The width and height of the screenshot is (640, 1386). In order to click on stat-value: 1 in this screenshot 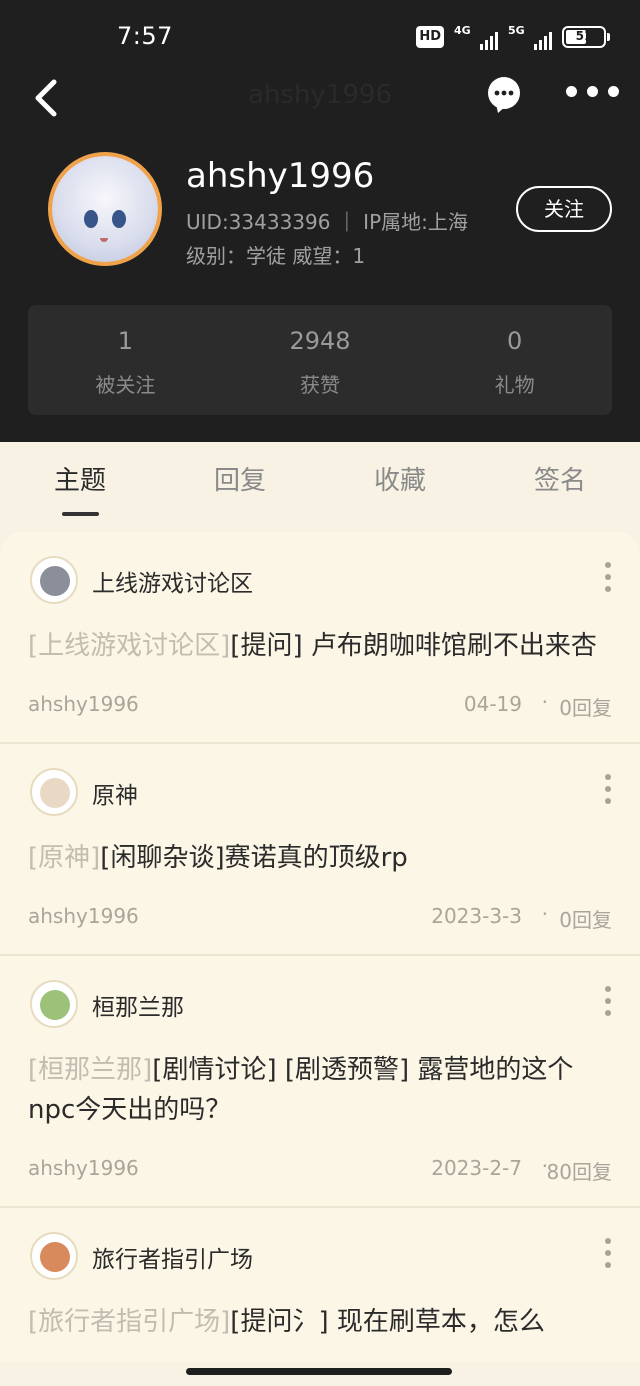, I will do `click(125, 341)`.